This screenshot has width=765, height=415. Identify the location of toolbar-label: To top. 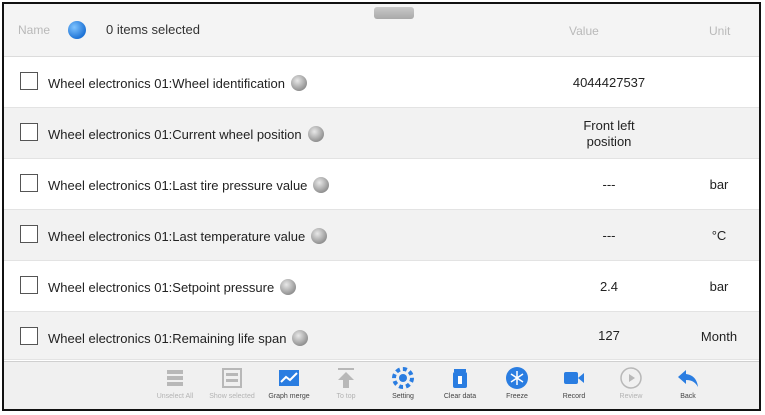
(346, 396).